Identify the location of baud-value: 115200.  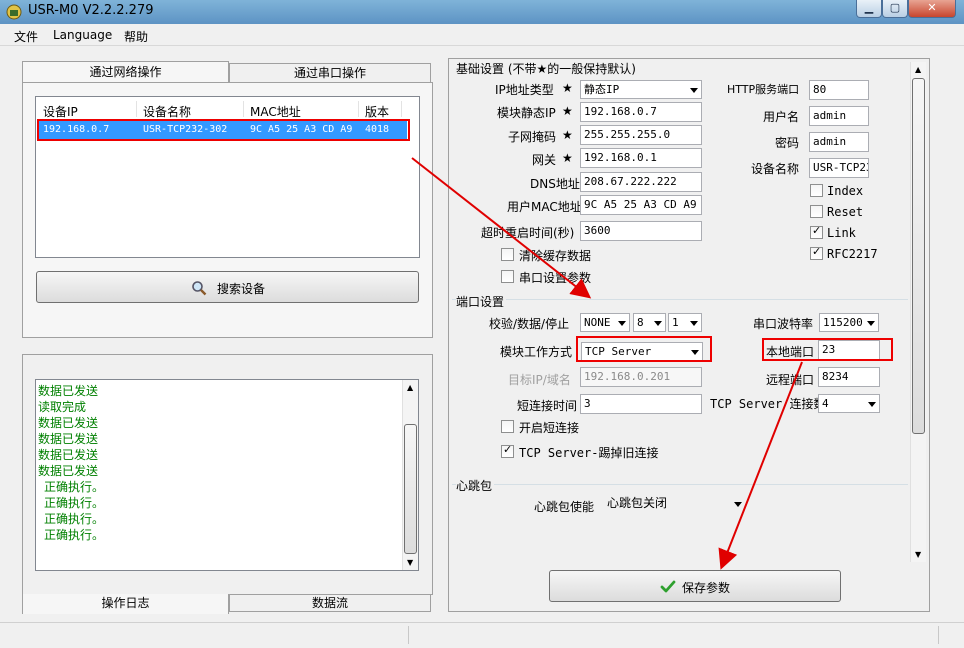
(843, 322).